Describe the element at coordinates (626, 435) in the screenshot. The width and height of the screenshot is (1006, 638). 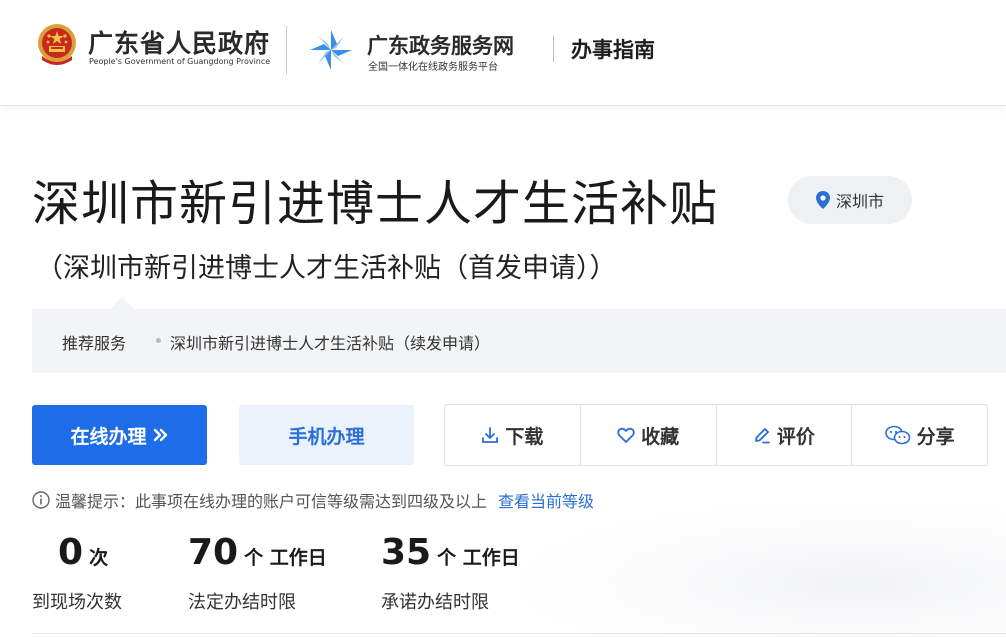
I see `heart-icon` at that location.